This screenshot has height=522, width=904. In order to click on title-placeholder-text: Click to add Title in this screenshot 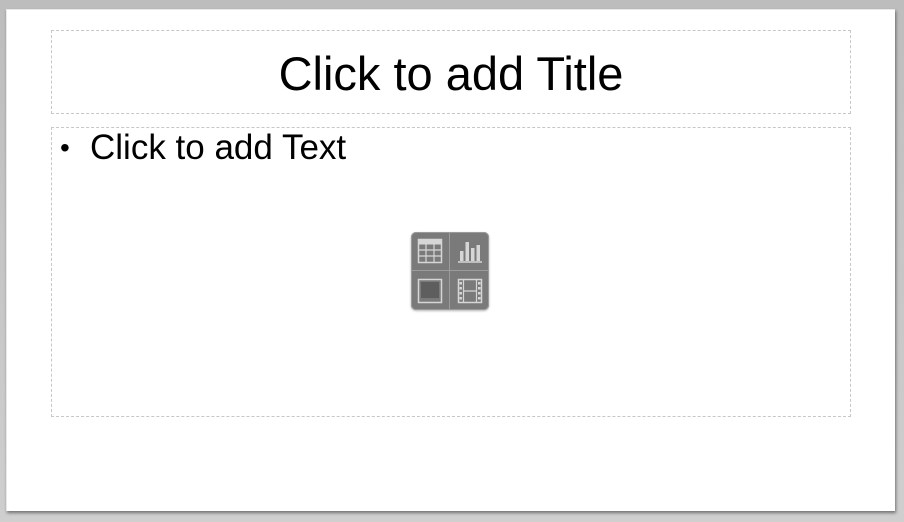, I will do `click(451, 73)`.